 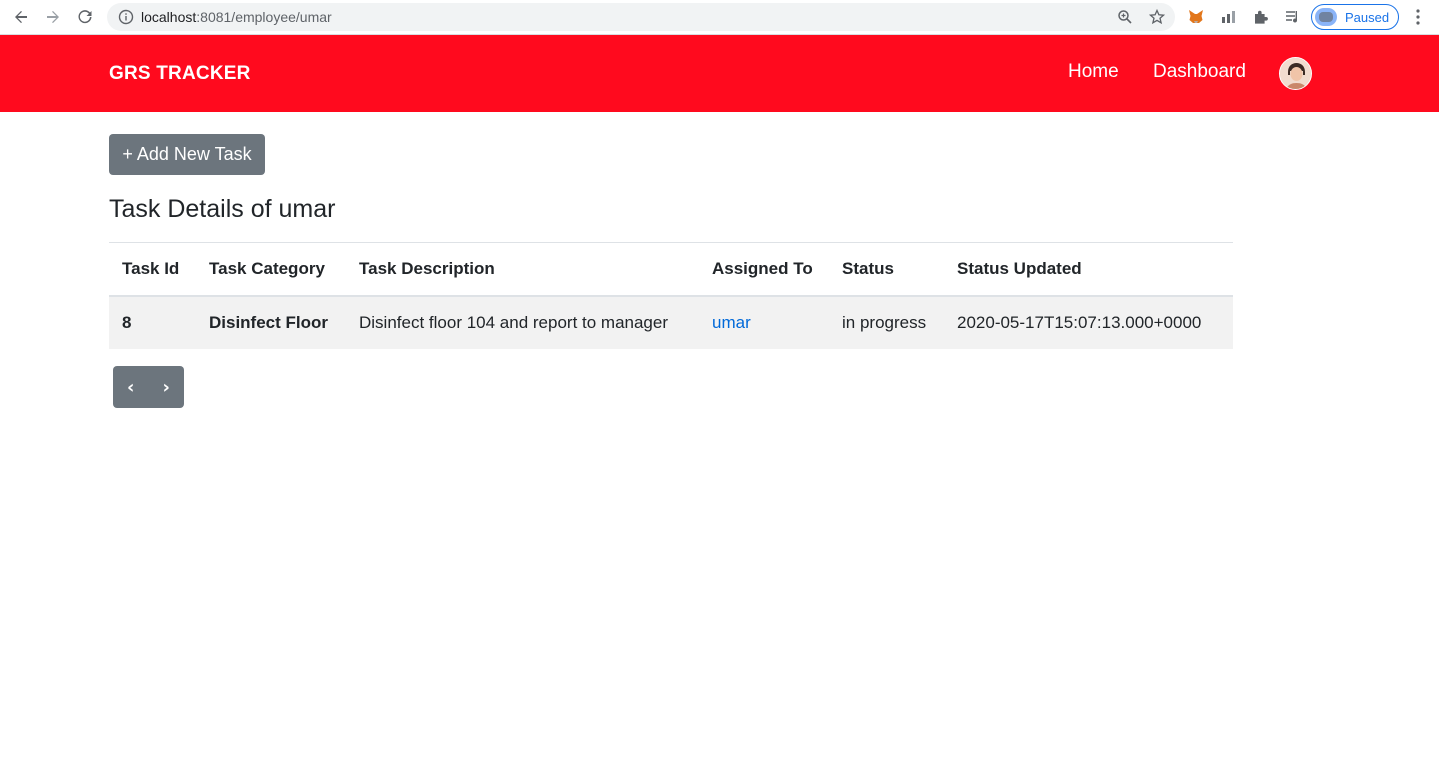 I want to click on cell-task-category: Disinfect Floor, so click(x=271, y=322).